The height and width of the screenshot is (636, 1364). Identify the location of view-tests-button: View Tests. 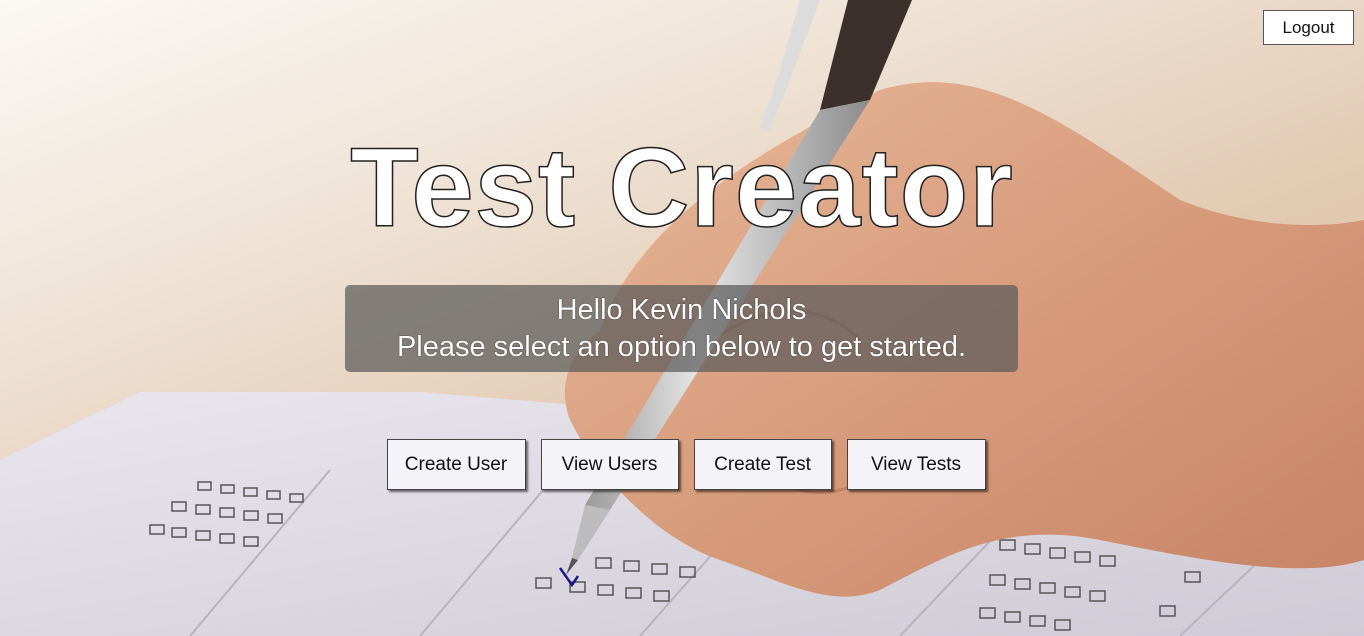
(916, 464).